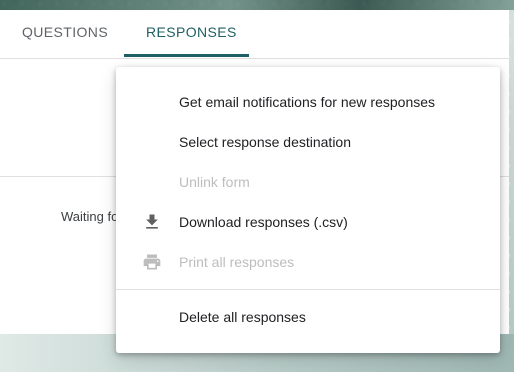 This screenshot has height=372, width=514. Describe the element at coordinates (254, 34) in the screenshot. I see `tab-bar: QUESTIONS RESPONSES` at that location.